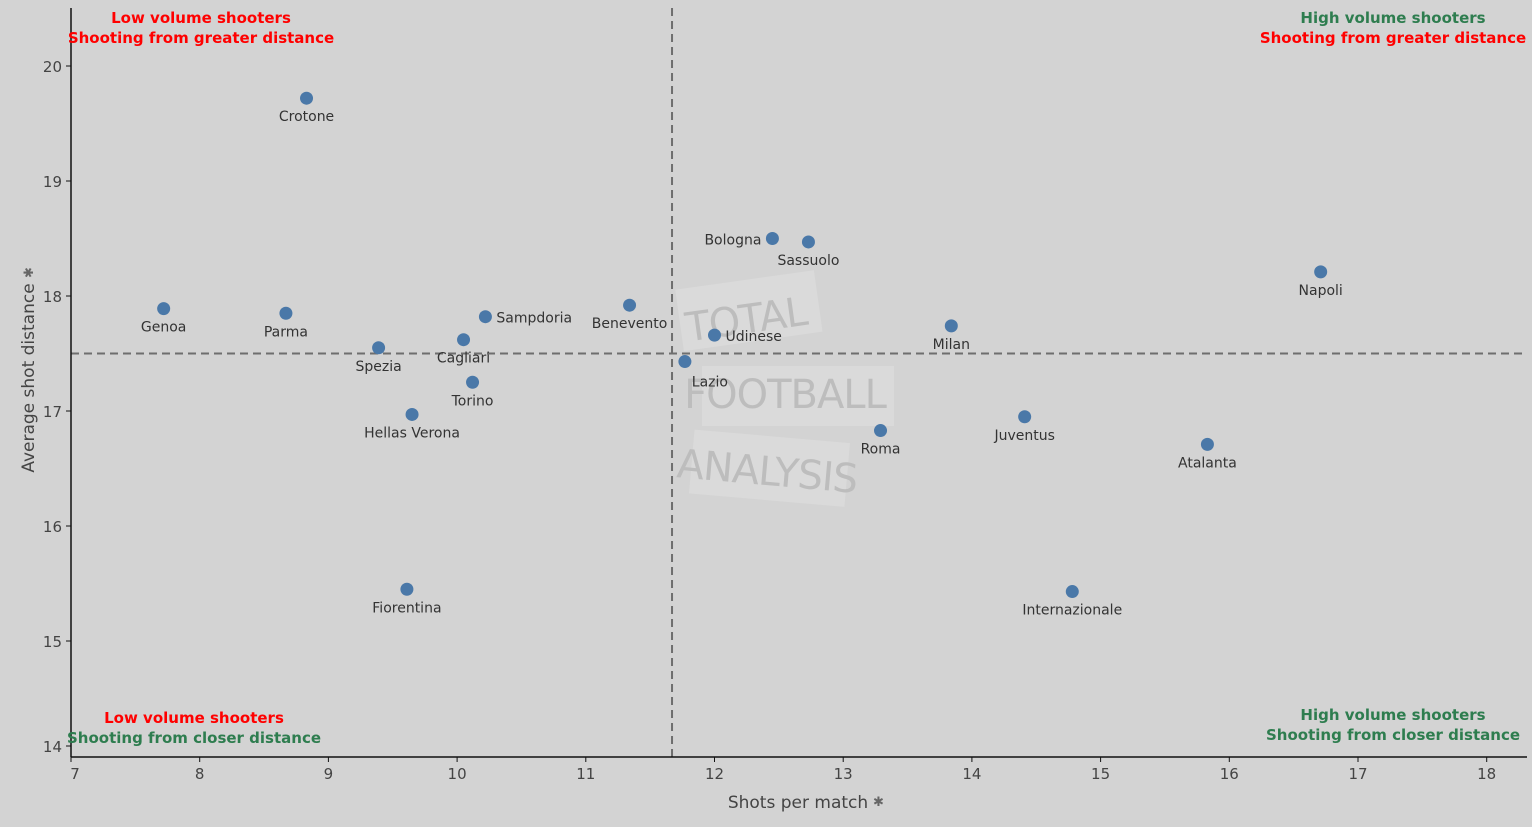 The height and width of the screenshot is (827, 1532). Describe the element at coordinates (732, 241) in the screenshot. I see `point-label: Bologna` at that location.